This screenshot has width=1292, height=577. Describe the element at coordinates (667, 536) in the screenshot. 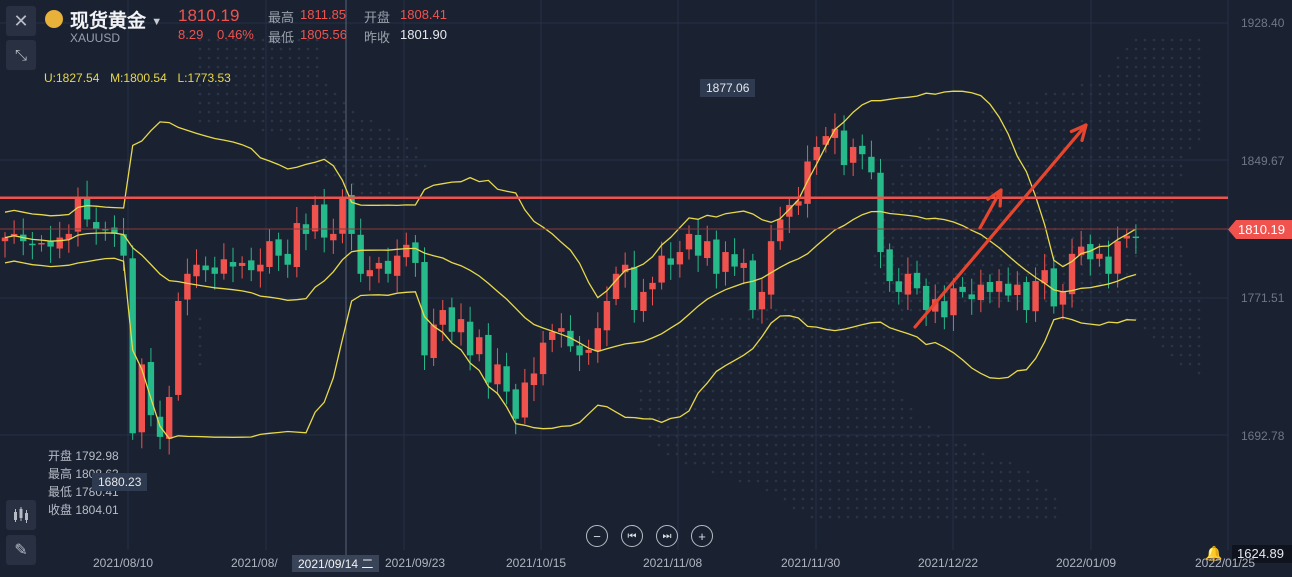

I see `scroll-right-button: ⏭` at that location.